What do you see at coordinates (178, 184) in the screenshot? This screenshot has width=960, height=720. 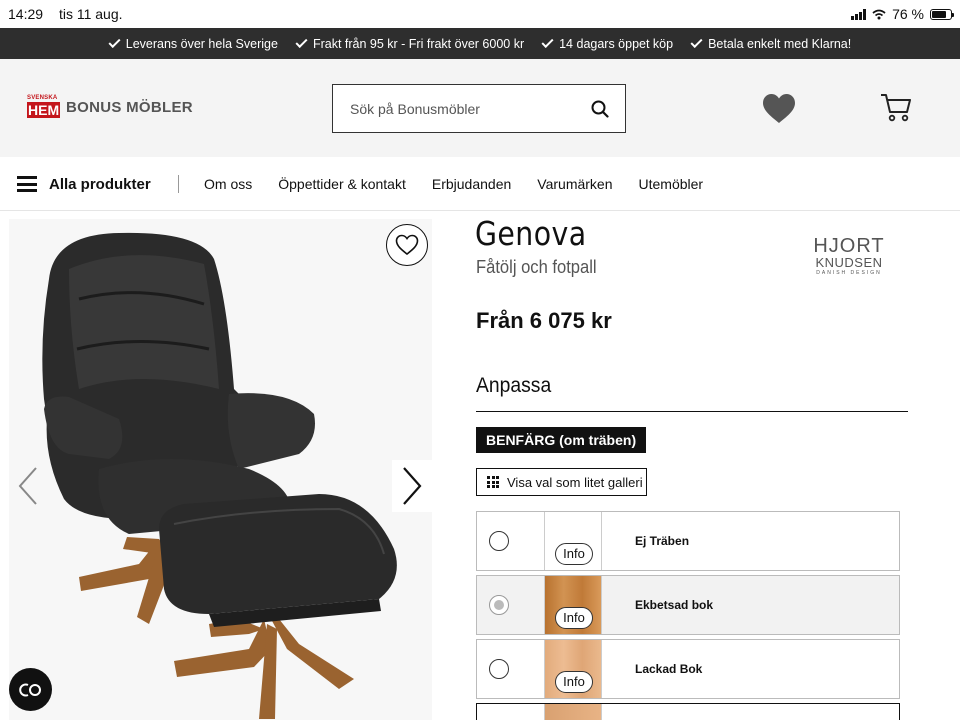 I see `nav-divider` at bounding box center [178, 184].